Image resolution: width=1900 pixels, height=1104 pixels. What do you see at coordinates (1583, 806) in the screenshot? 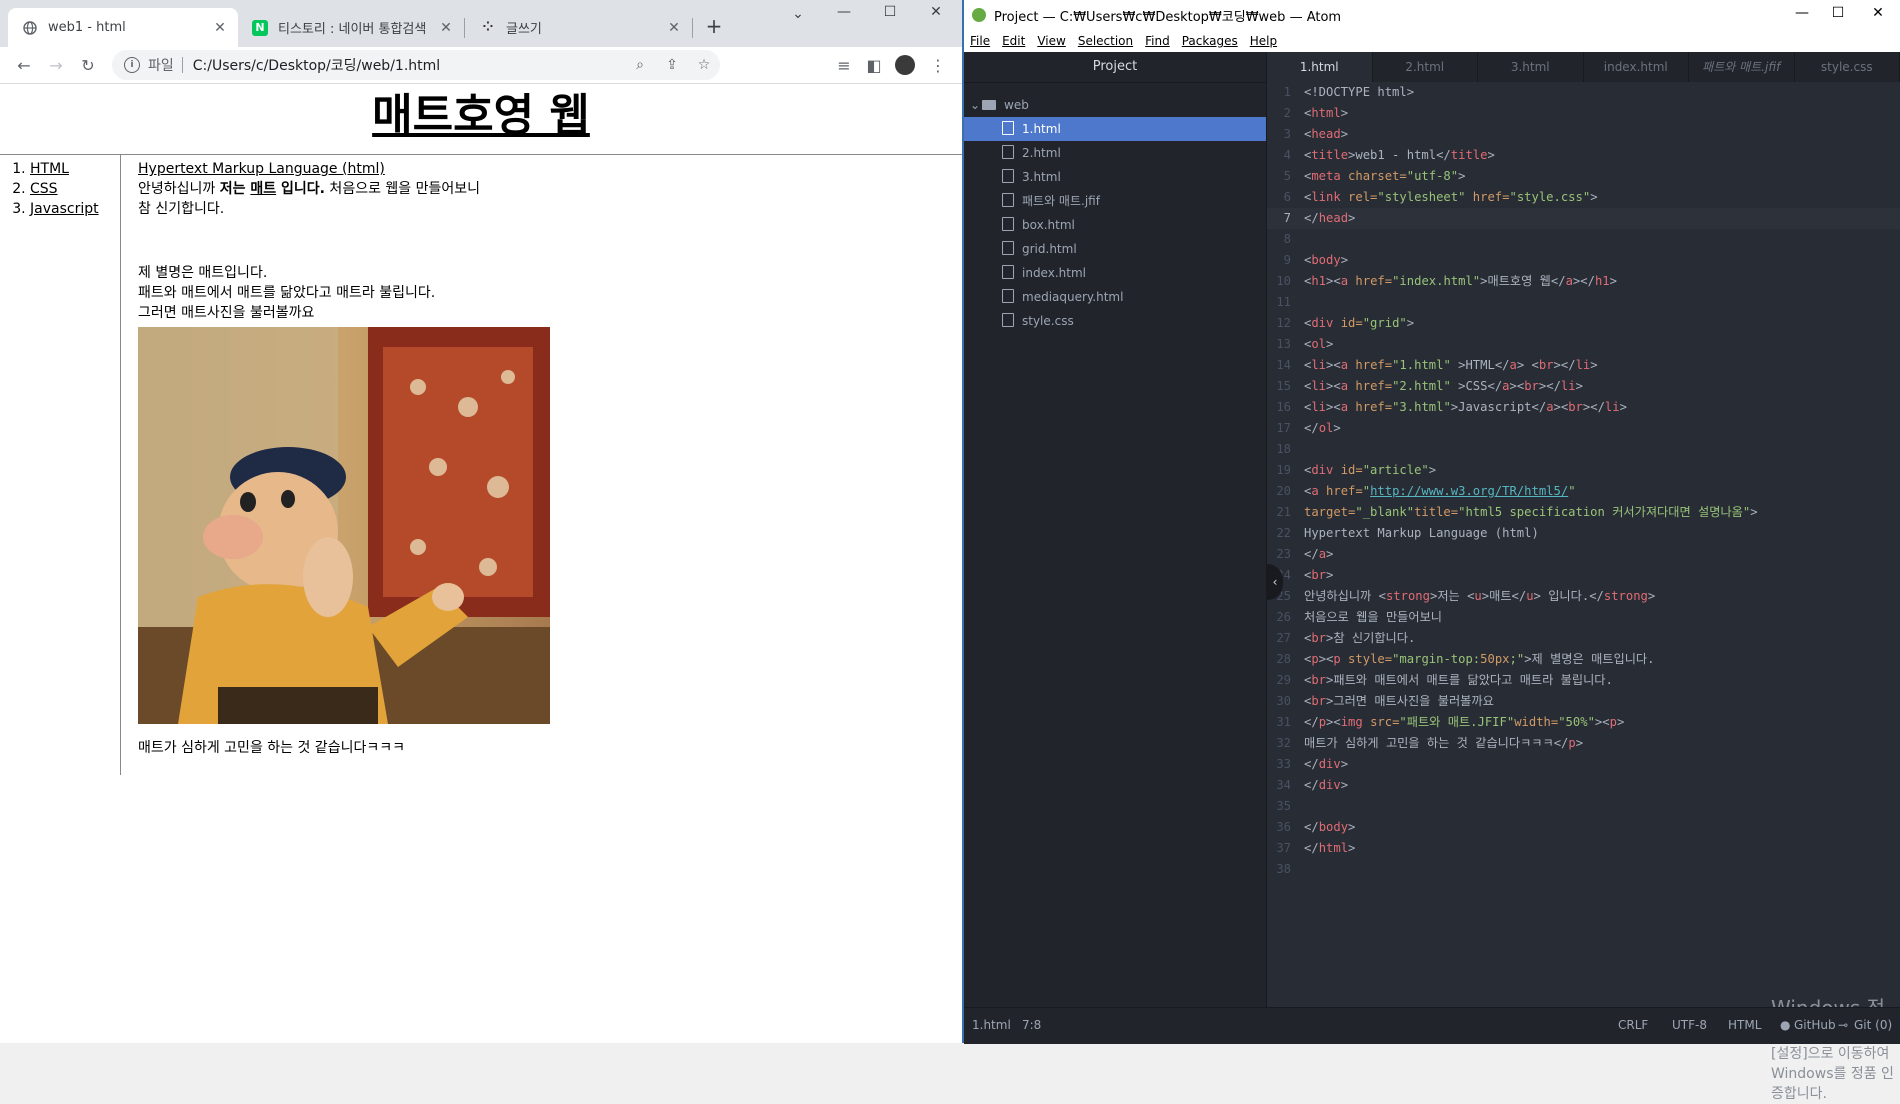
I see `code-line: 35` at bounding box center [1583, 806].